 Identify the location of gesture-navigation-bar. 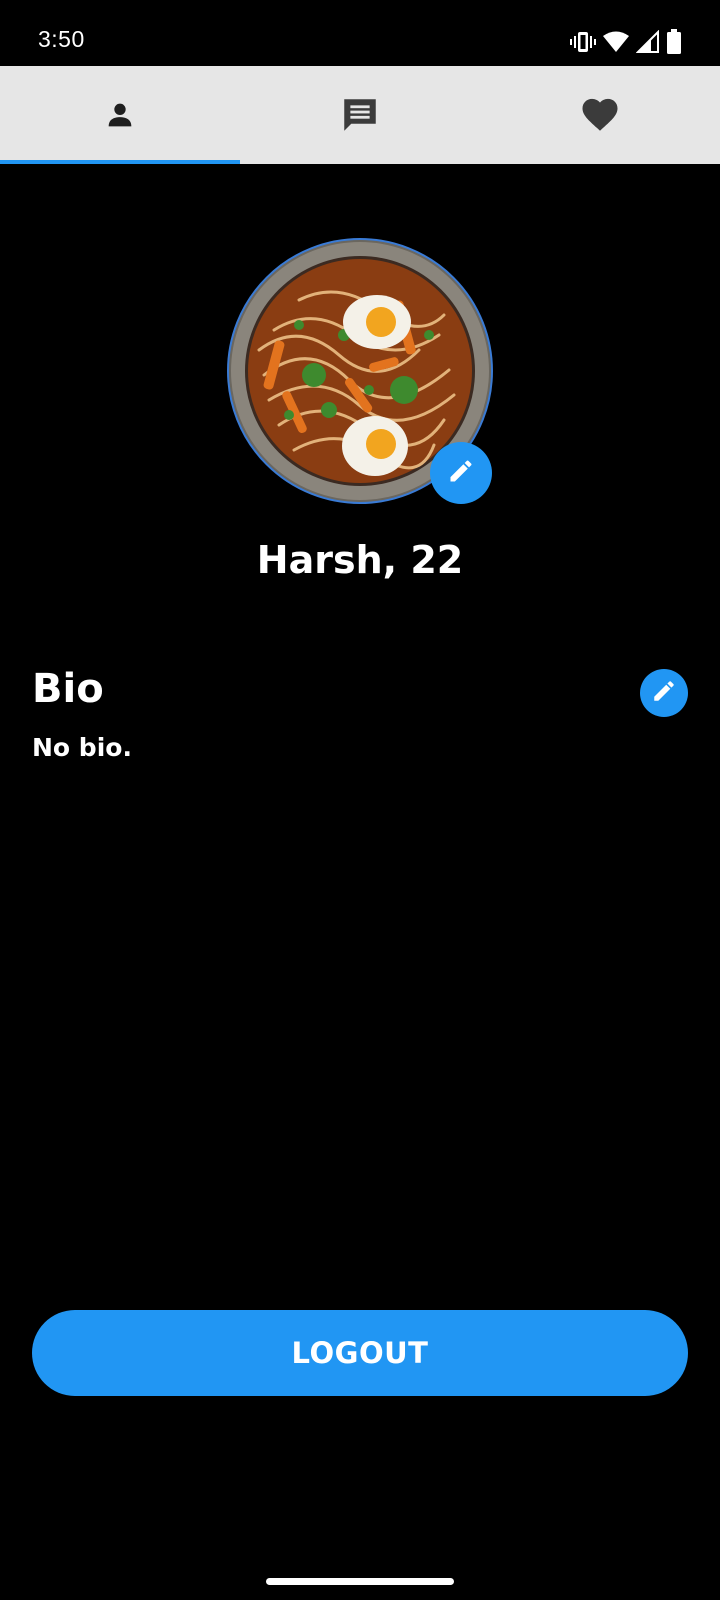
(360, 1581).